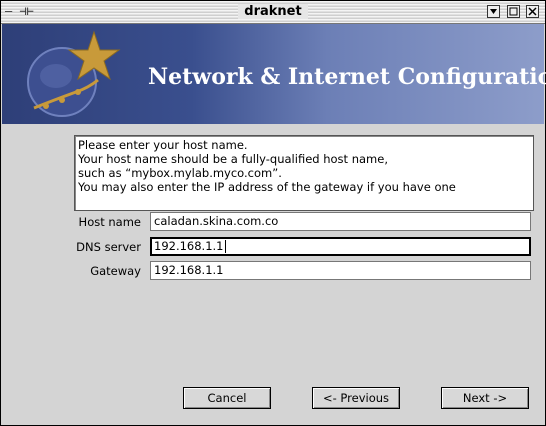 The height and width of the screenshot is (426, 546). I want to click on close-icon, so click(532, 11).